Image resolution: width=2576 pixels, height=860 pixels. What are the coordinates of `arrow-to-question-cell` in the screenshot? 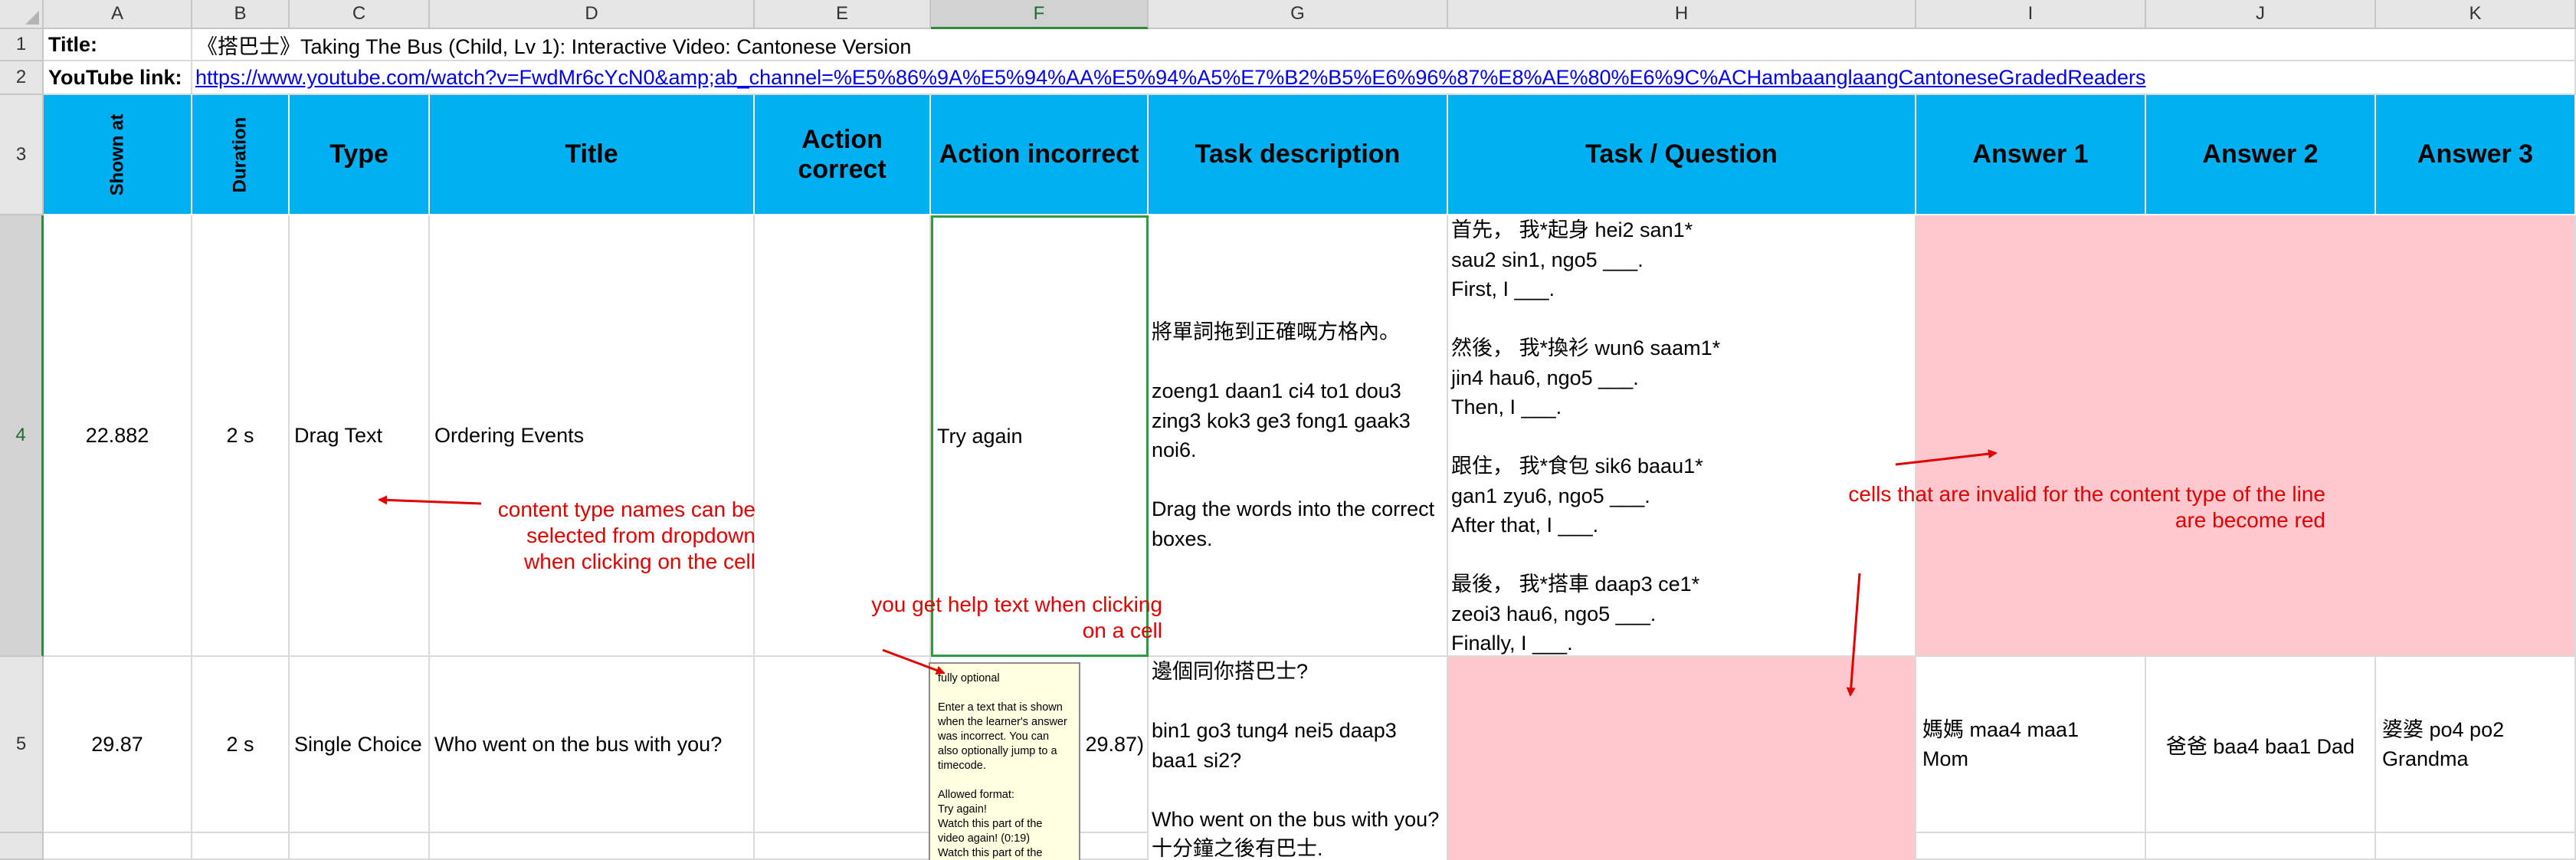 It's located at (1853, 635).